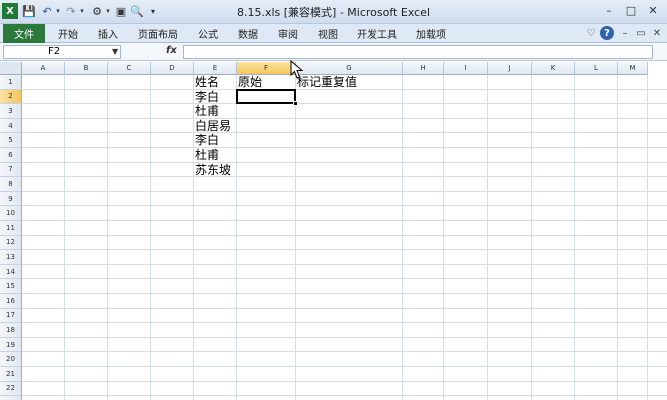 Image resolution: width=667 pixels, height=400 pixels. What do you see at coordinates (137, 11) in the screenshot?
I see `print-preview-icon: 🔍` at bounding box center [137, 11].